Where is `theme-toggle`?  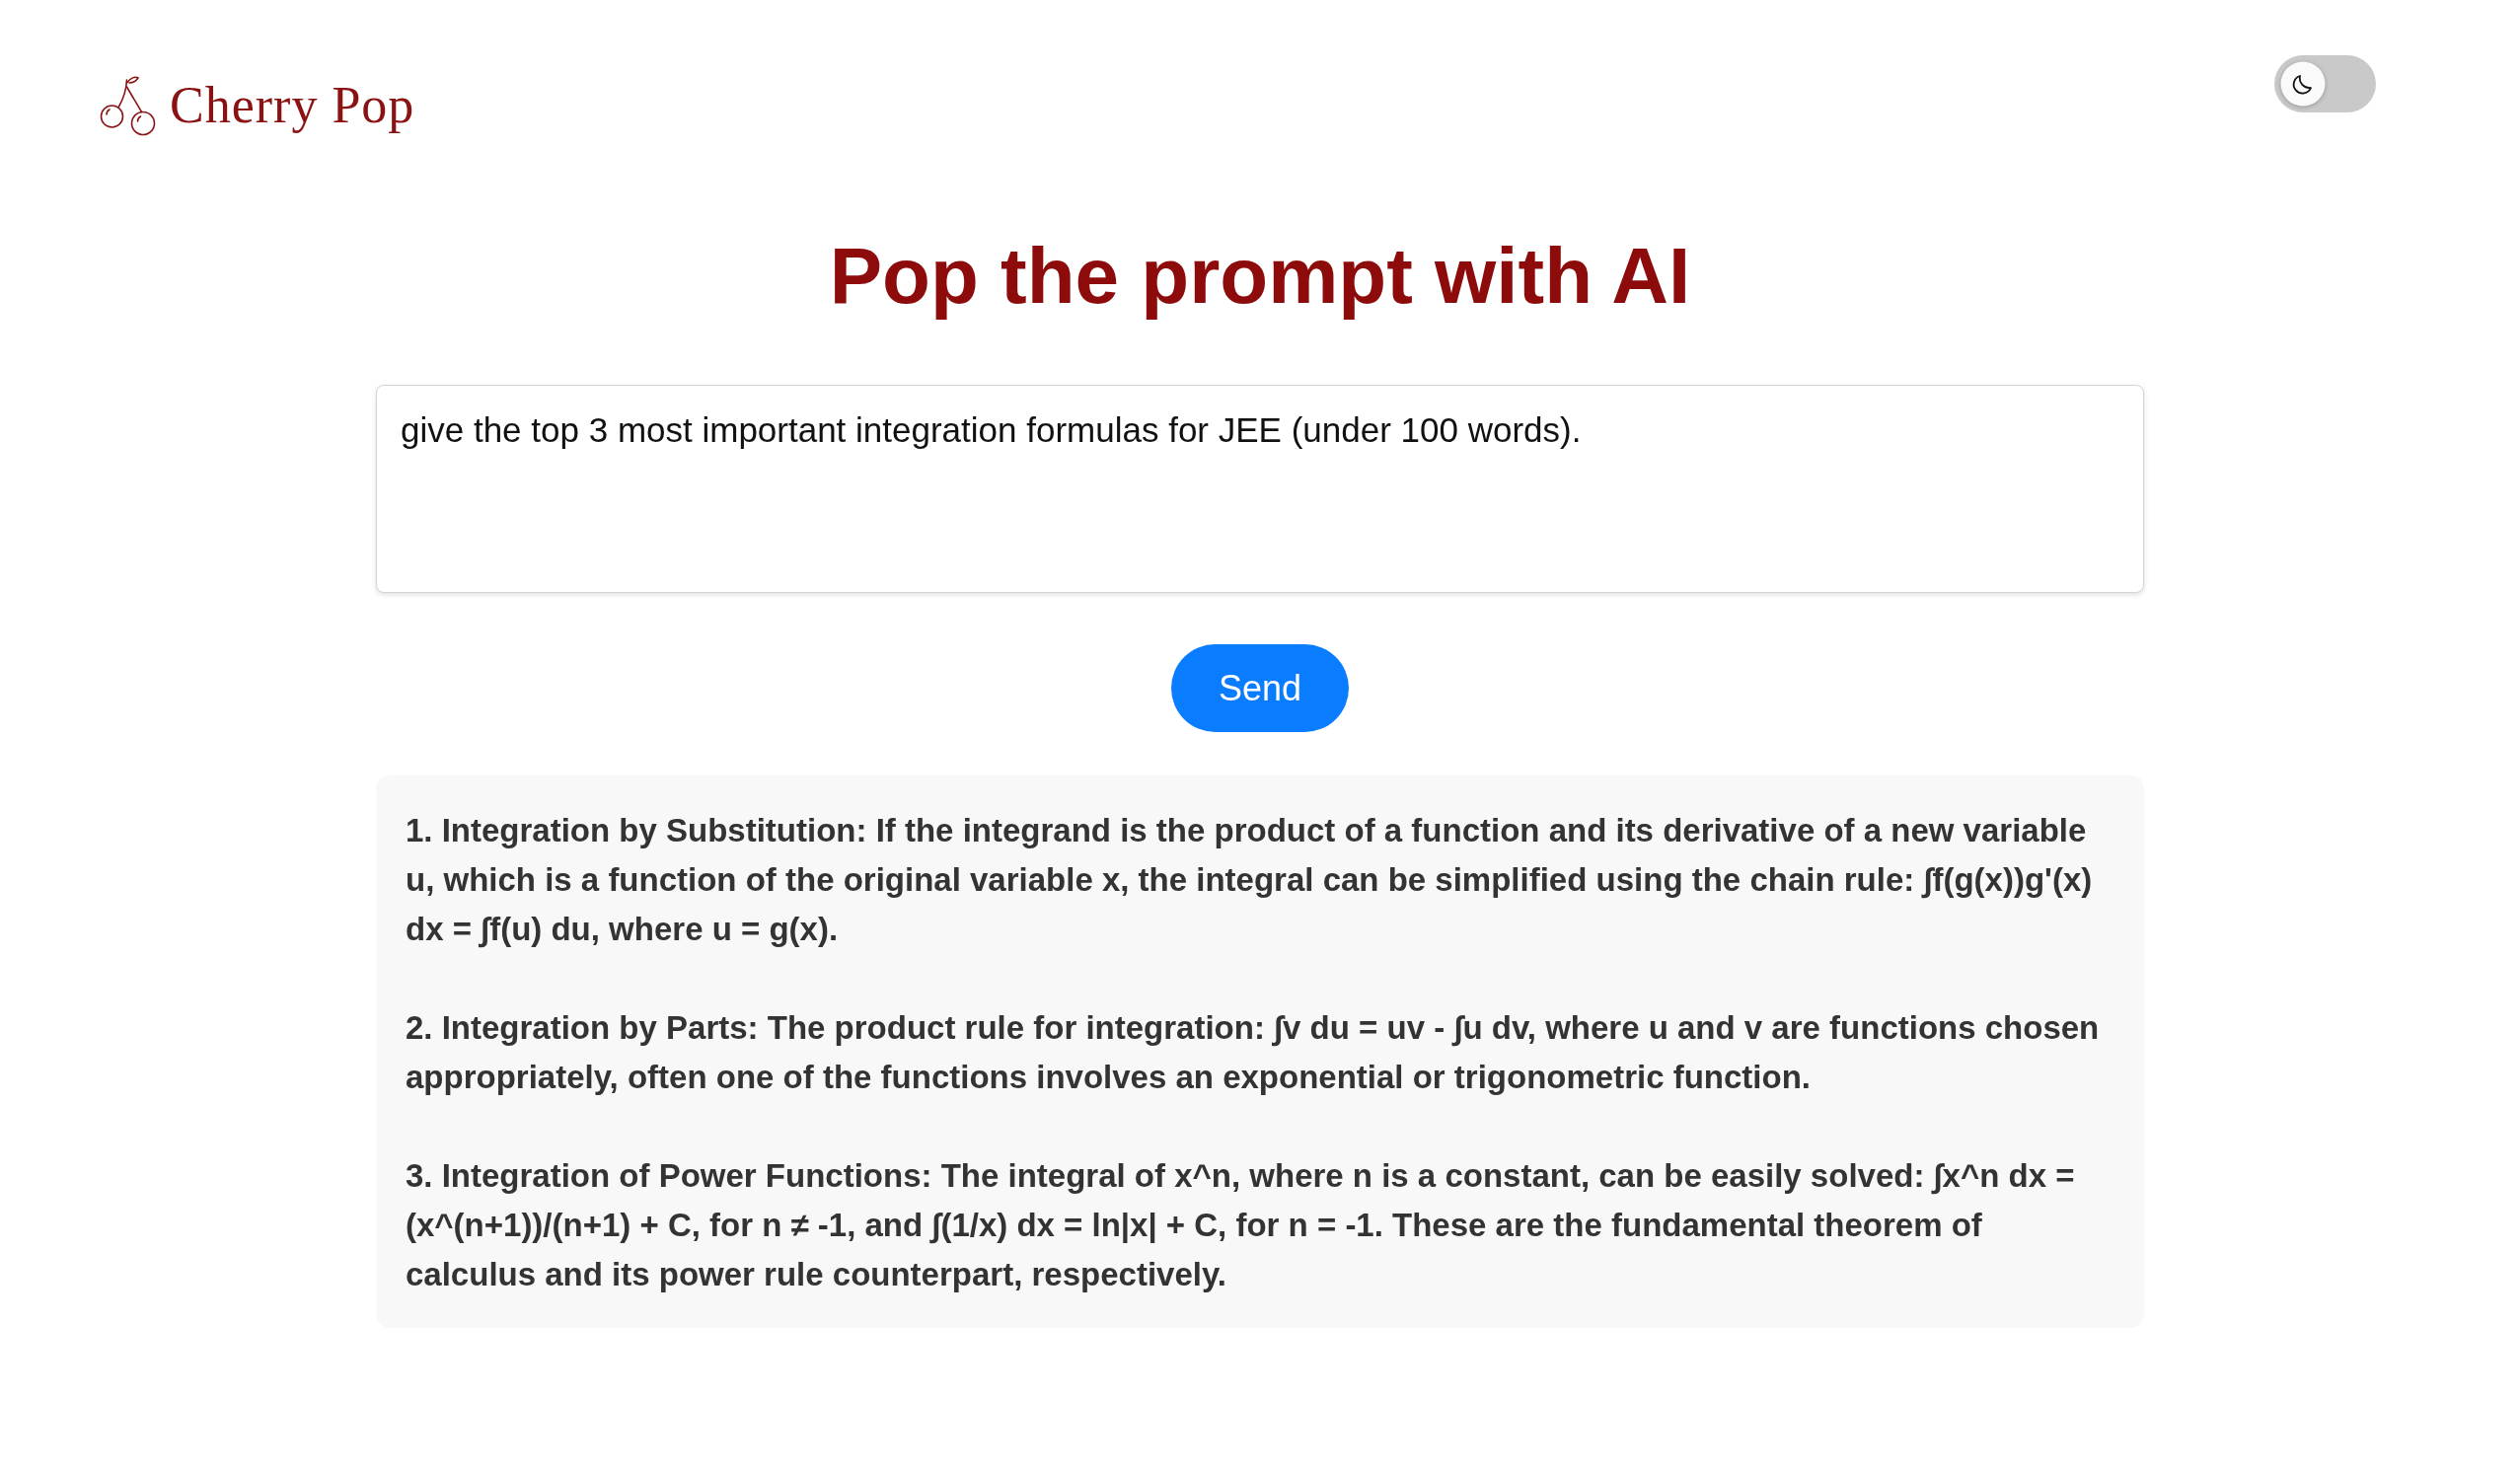
theme-toggle is located at coordinates (2325, 83).